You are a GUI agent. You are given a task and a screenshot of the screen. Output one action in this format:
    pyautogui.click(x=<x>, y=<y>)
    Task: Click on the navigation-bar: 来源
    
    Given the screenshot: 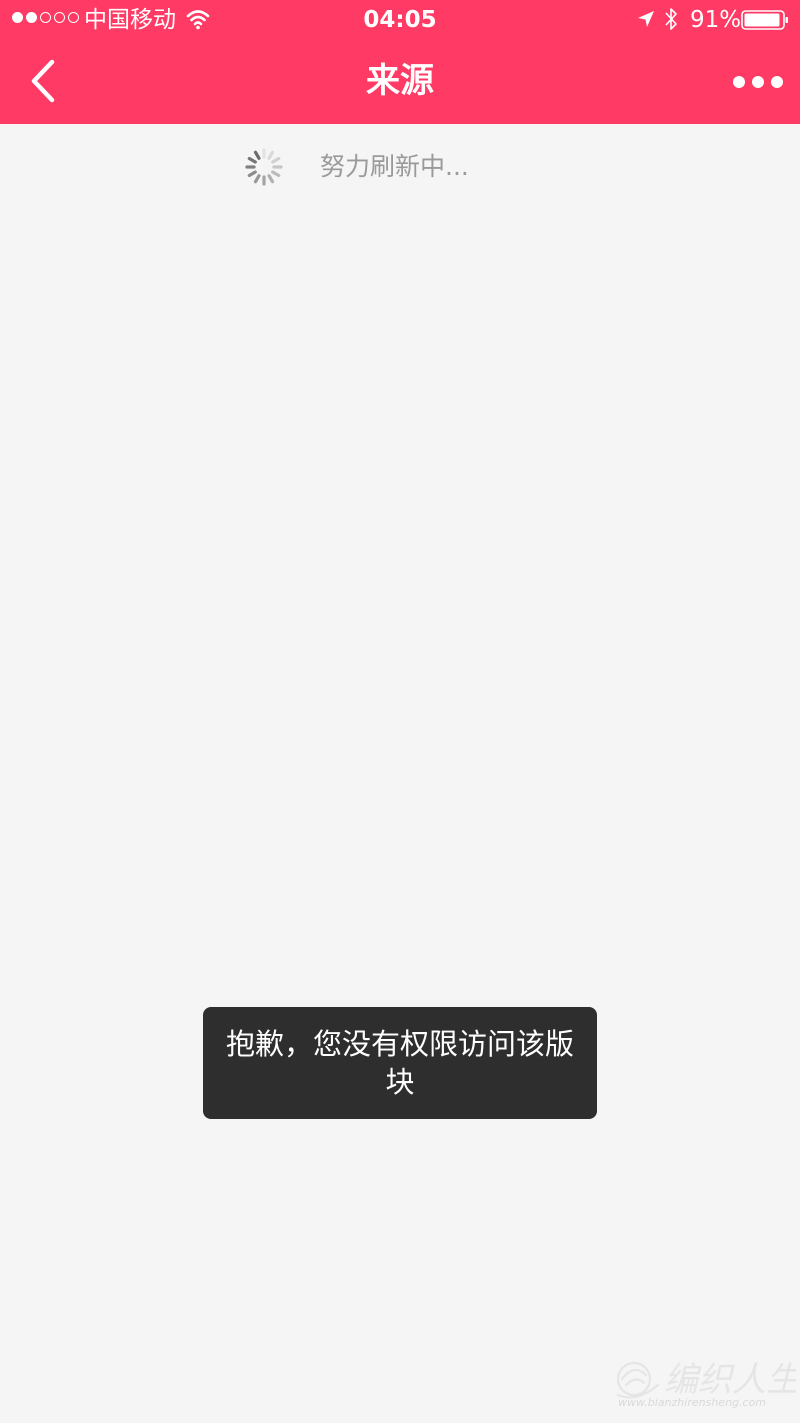 What is the action you would take?
    pyautogui.click(x=400, y=82)
    